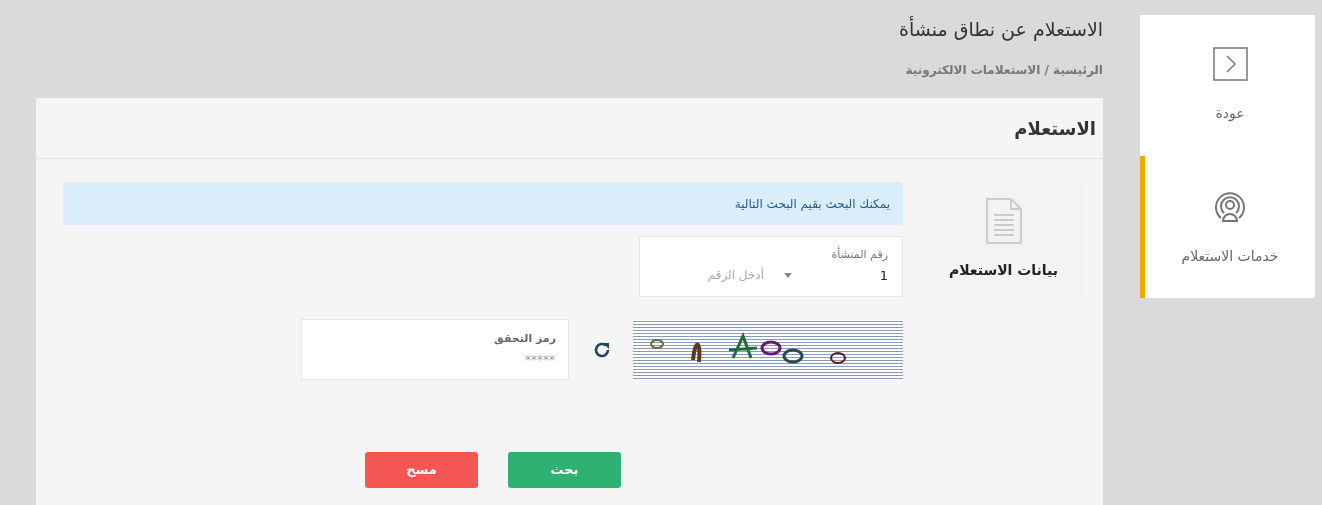 The height and width of the screenshot is (505, 1322). What do you see at coordinates (421, 470) in the screenshot?
I see `clear-button: مسح` at bounding box center [421, 470].